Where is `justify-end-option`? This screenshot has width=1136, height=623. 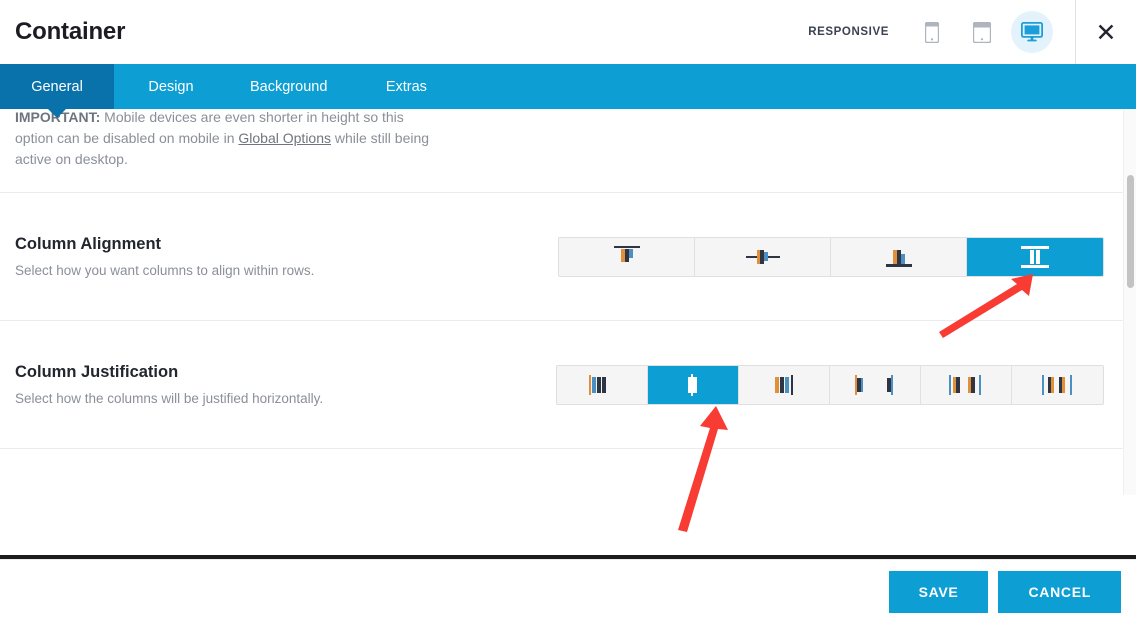 justify-end-option is located at coordinates (784, 384).